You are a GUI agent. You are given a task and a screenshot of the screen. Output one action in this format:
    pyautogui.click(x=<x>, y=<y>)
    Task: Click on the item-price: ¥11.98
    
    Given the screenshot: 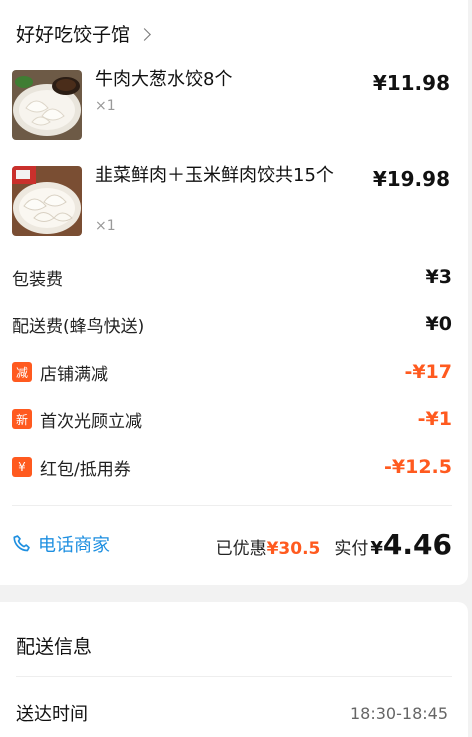 What is the action you would take?
    pyautogui.click(x=411, y=83)
    